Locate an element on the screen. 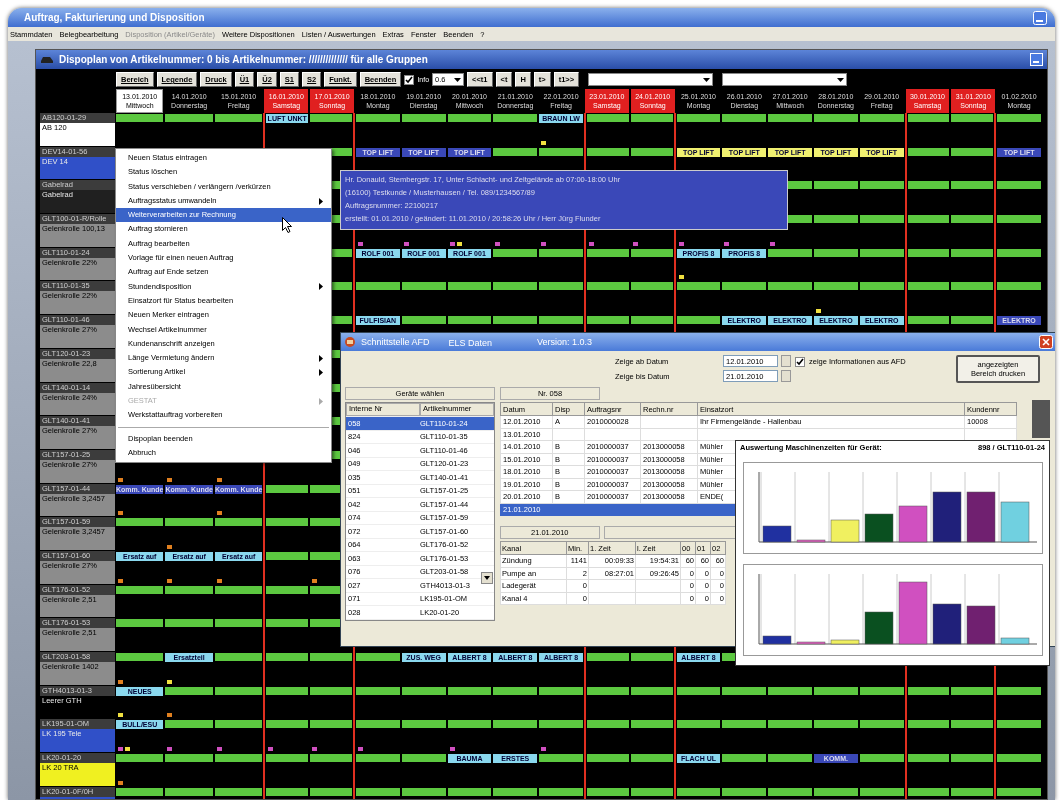 The width and height of the screenshot is (1063, 800). app-icon is located at coordinates (350, 342).